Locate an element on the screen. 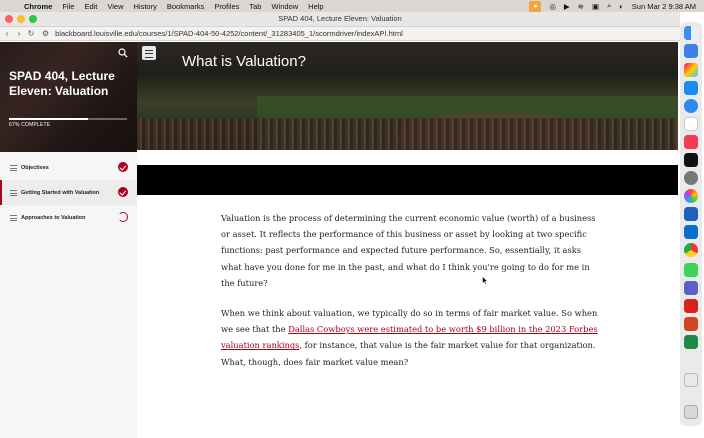 The width and height of the screenshot is (704, 438). acrobat-icon is located at coordinates (691, 306).